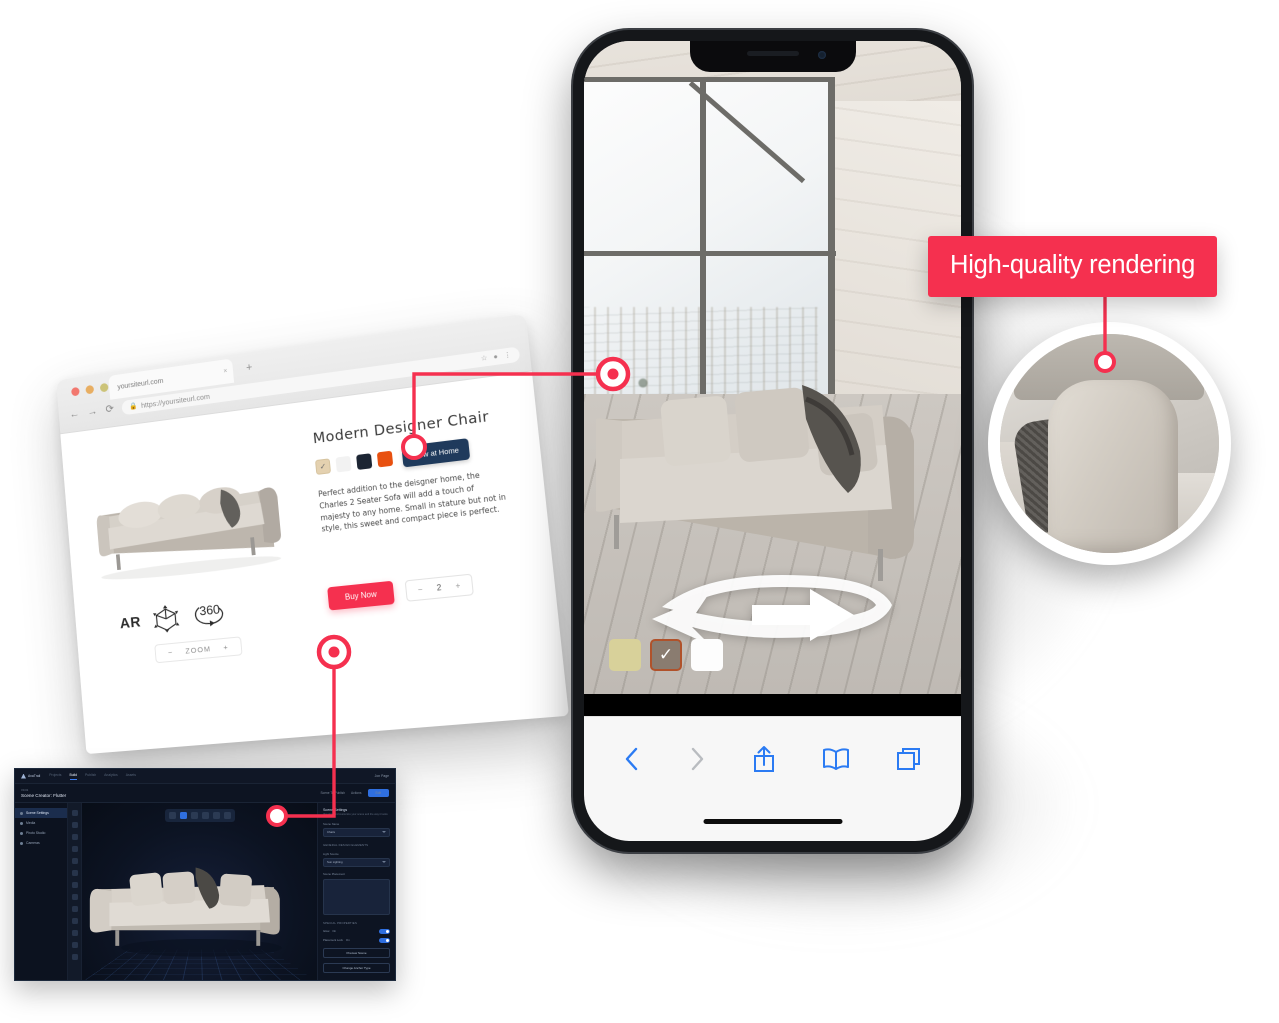 The width and height of the screenshot is (1279, 1023). What do you see at coordinates (74, 933) in the screenshot?
I see `globe-icon` at bounding box center [74, 933].